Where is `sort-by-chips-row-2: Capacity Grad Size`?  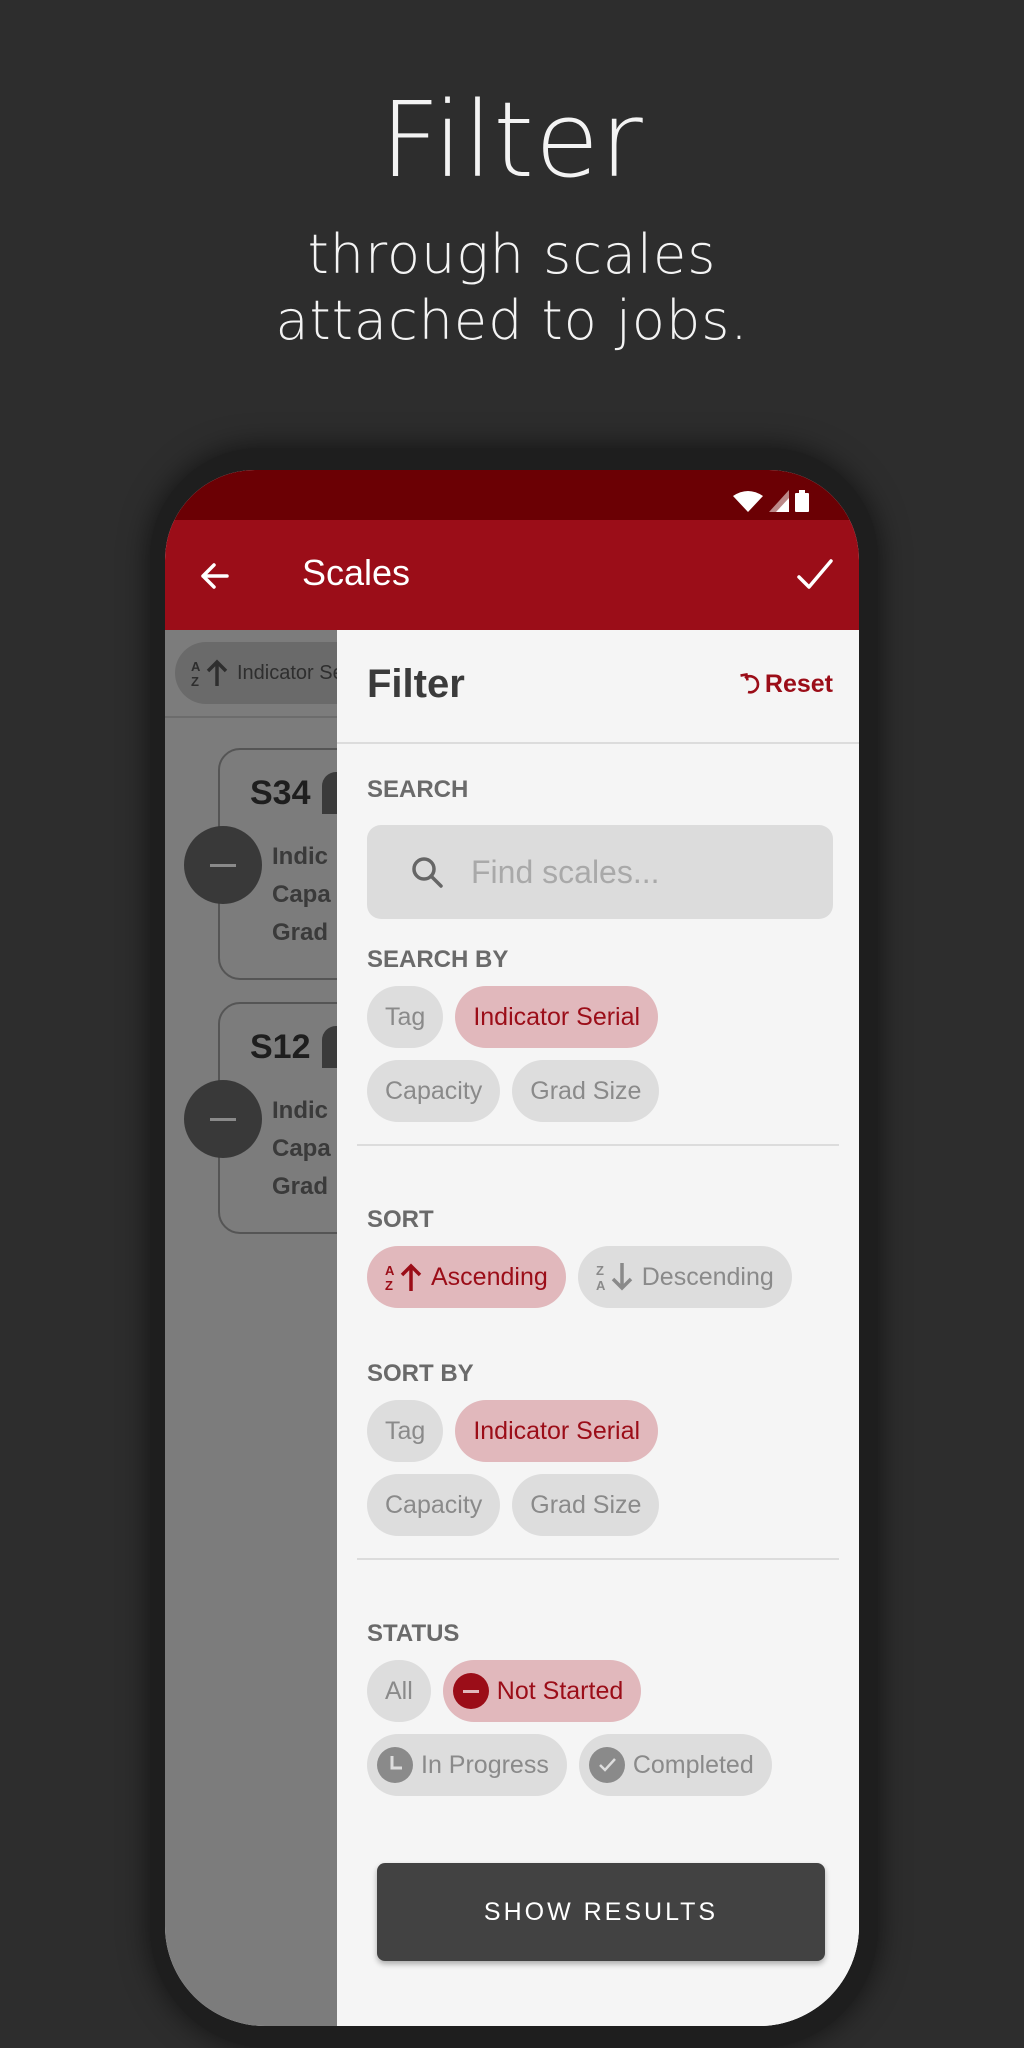
sort-by-chips-row-2: Capacity Grad Size is located at coordinates (513, 1505).